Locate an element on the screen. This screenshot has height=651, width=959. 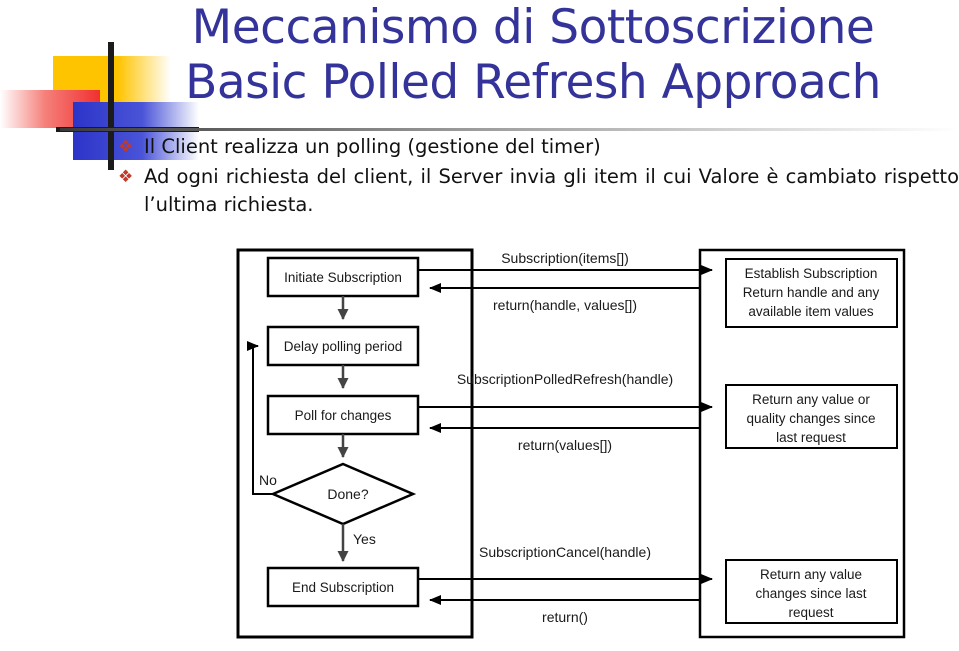
decision-done: Done? is located at coordinates (343, 494).